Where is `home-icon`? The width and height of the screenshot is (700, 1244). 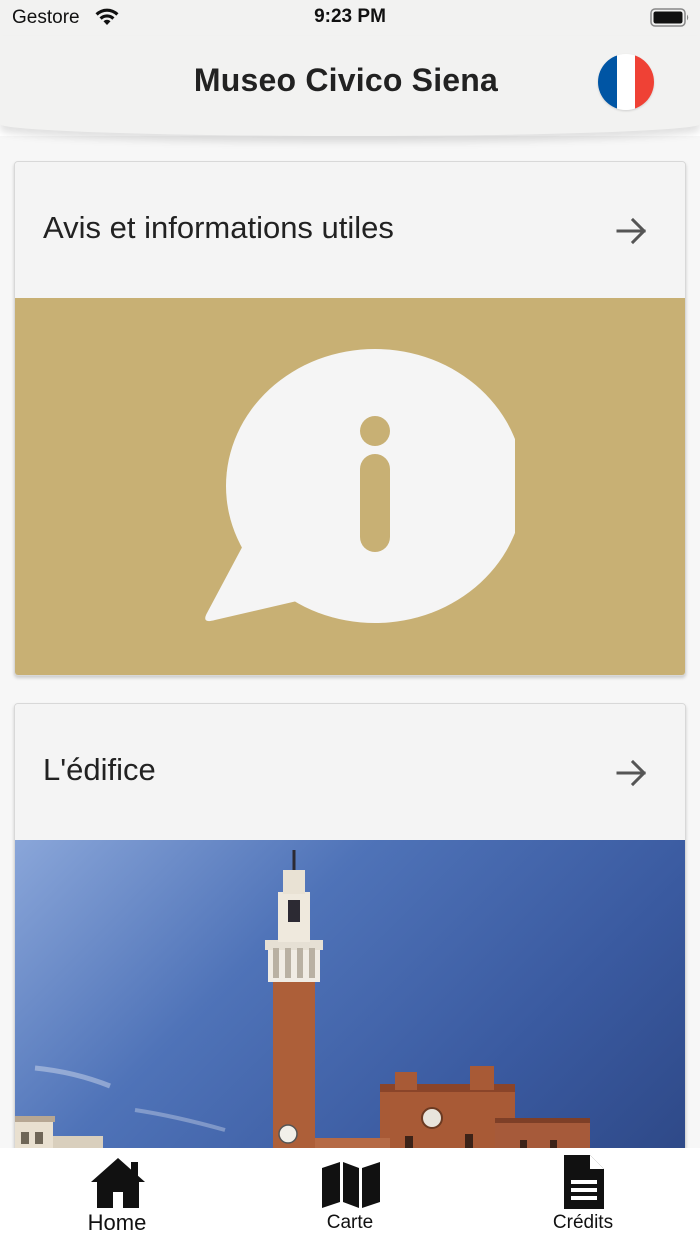 home-icon is located at coordinates (118, 1183).